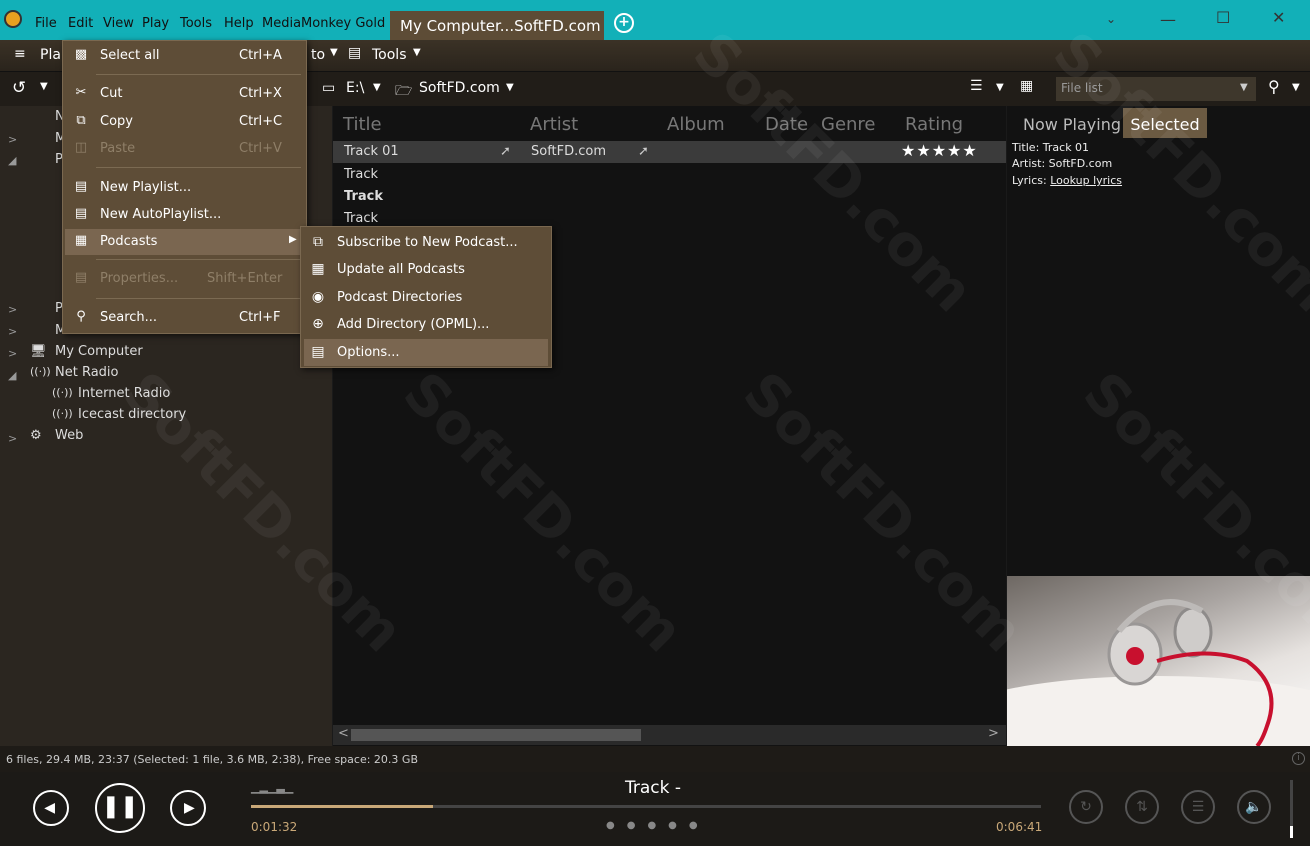 Image resolution: width=1310 pixels, height=846 pixels. Describe the element at coordinates (1274, 86) in the screenshot. I see `search-icon: ⚲` at that location.